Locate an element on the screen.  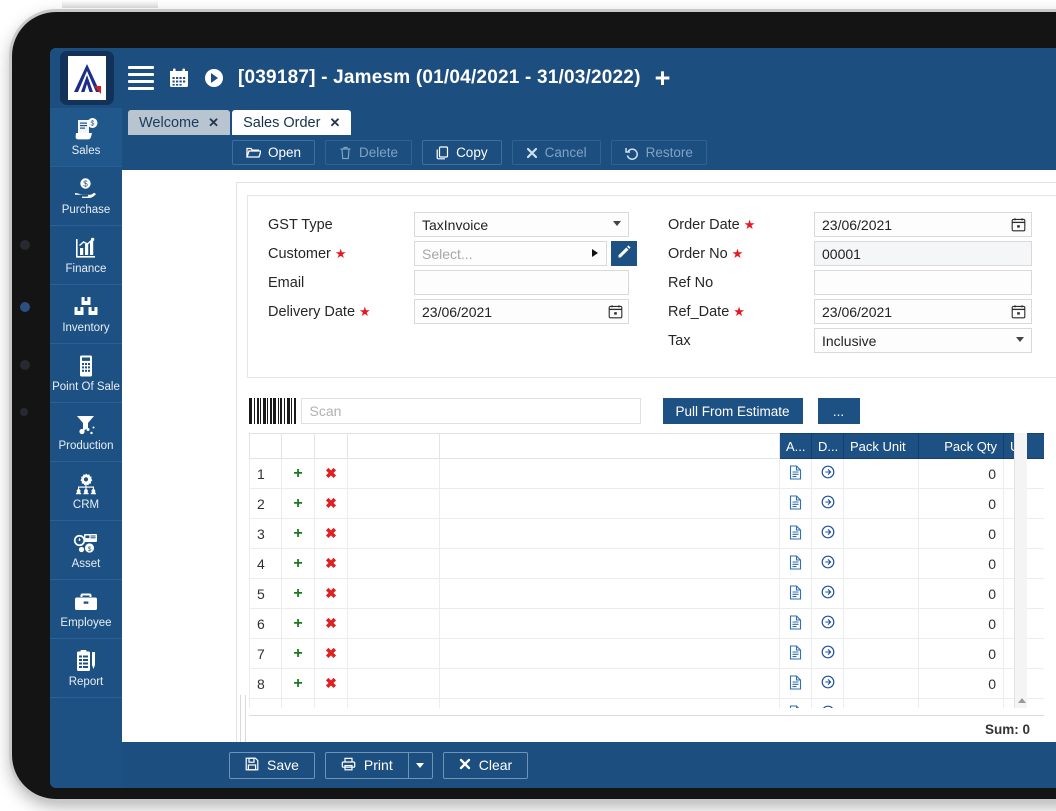
col-header-index is located at coordinates (265, 446).